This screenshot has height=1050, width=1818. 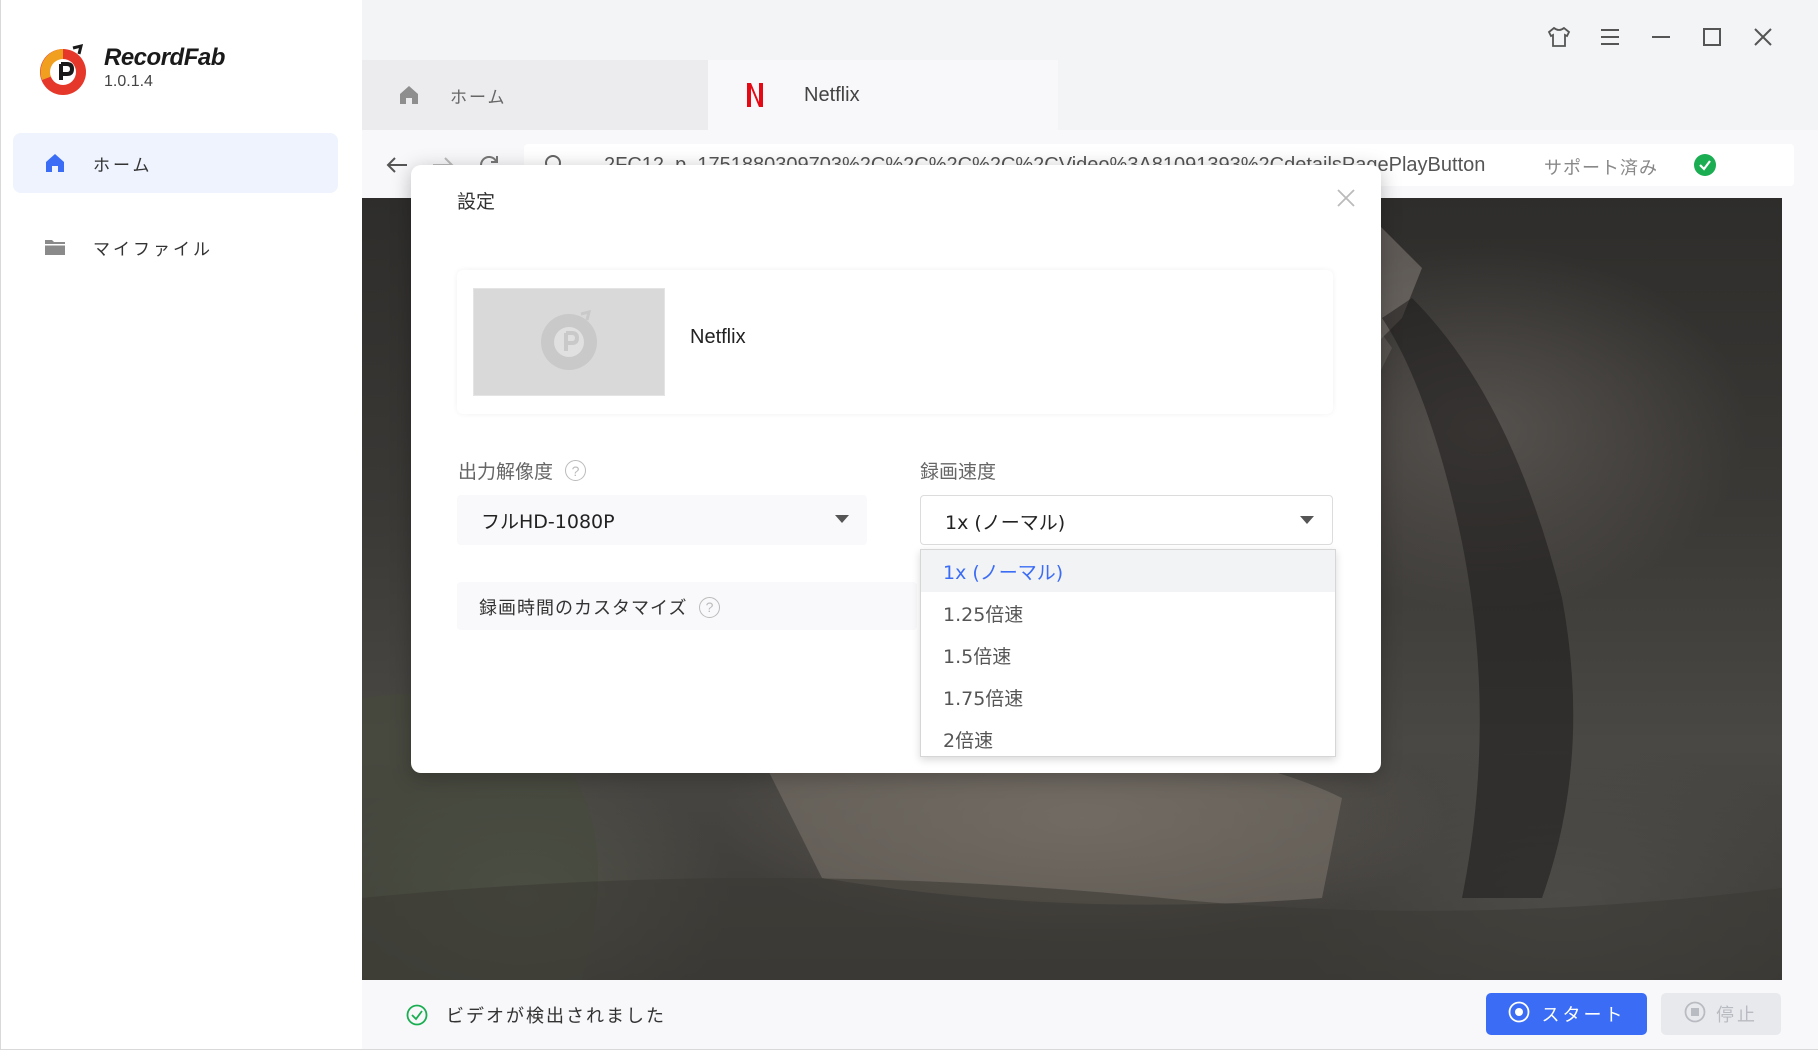 What do you see at coordinates (583, 608) in the screenshot?
I see `custom-time-label: 録画時間のカスタマイズ` at bounding box center [583, 608].